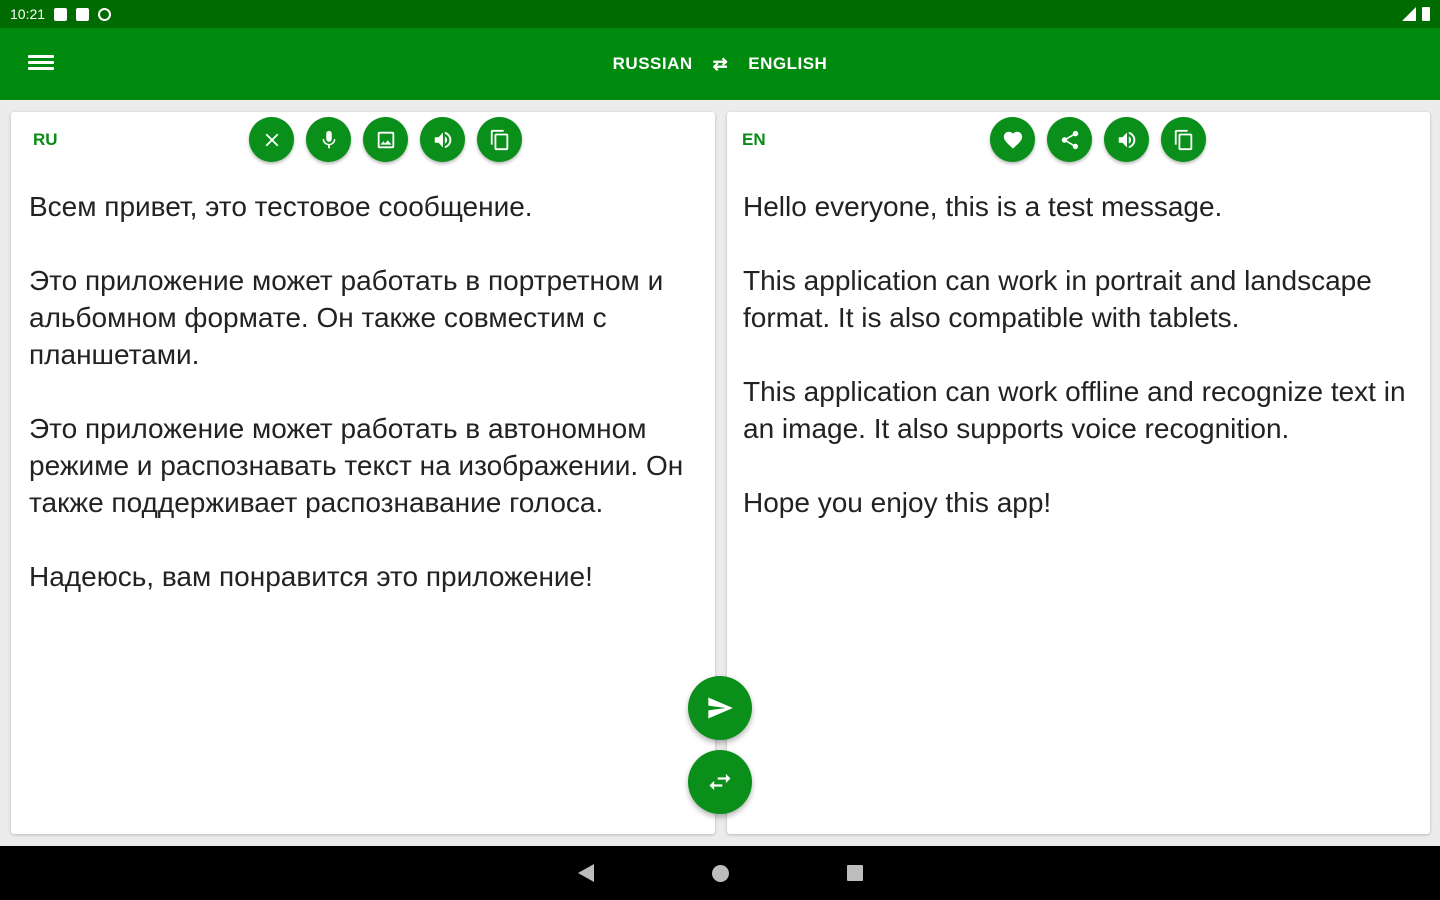 This screenshot has width=1440, height=900. I want to click on share-button, so click(1069, 139).